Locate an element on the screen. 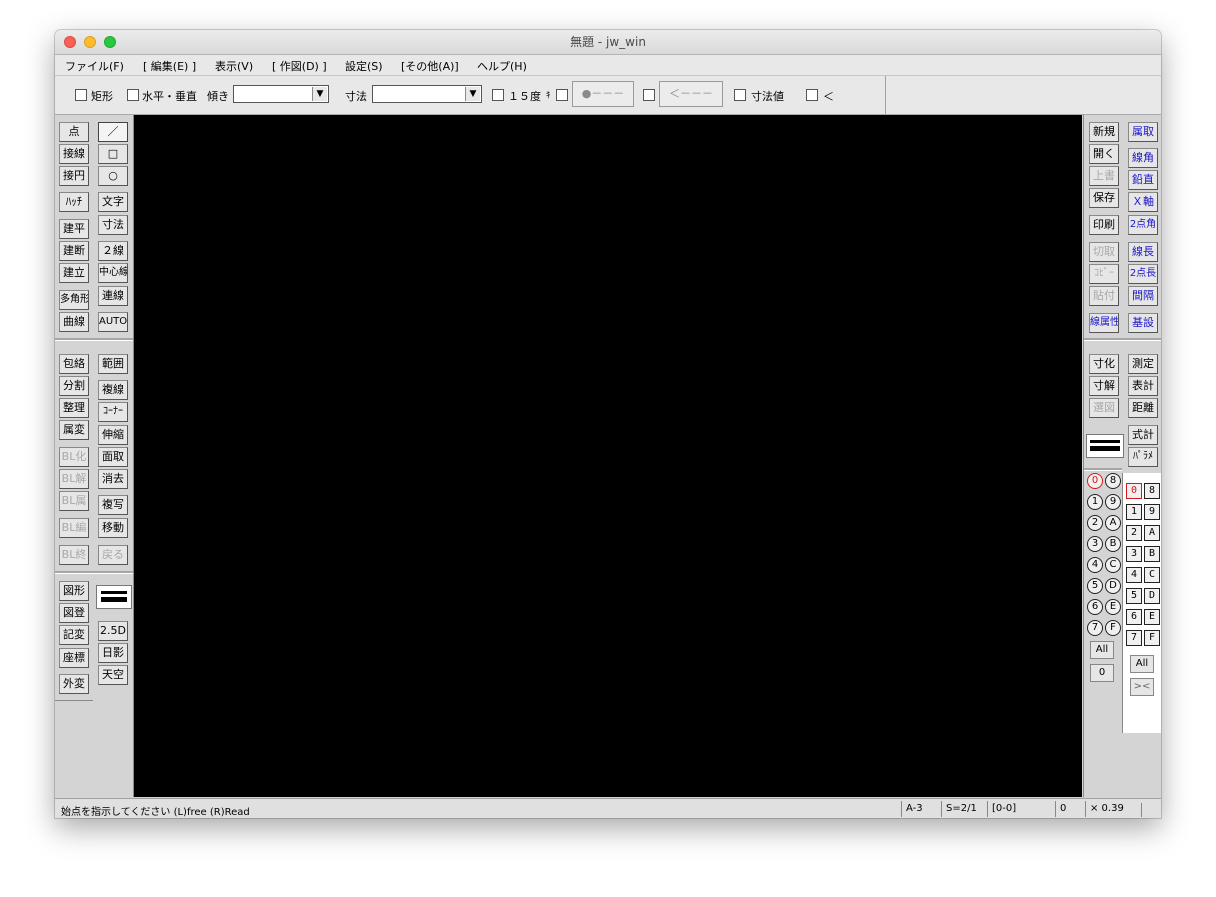  layer-group-d: D is located at coordinates (1113, 586).